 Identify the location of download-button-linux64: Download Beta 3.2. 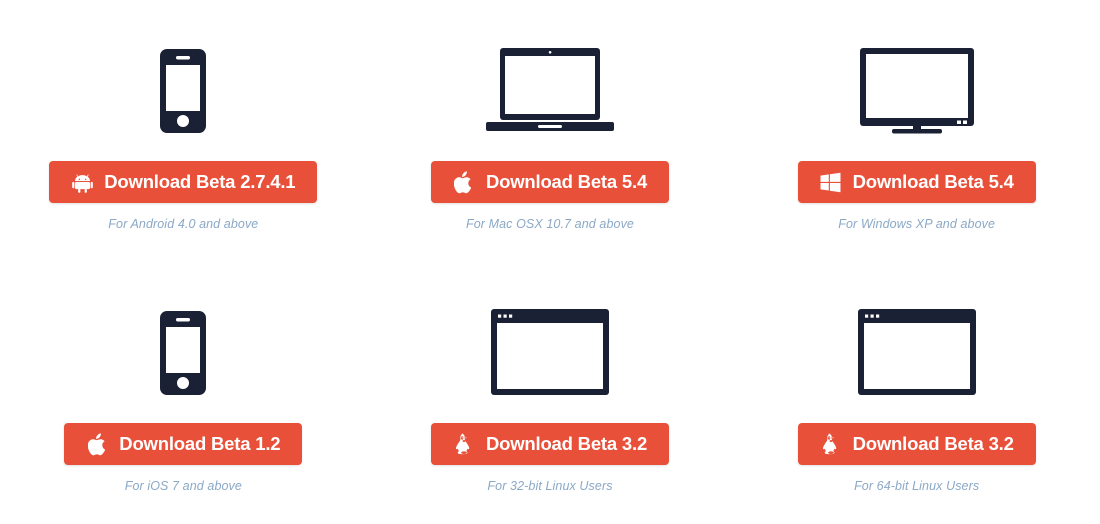
(916, 444).